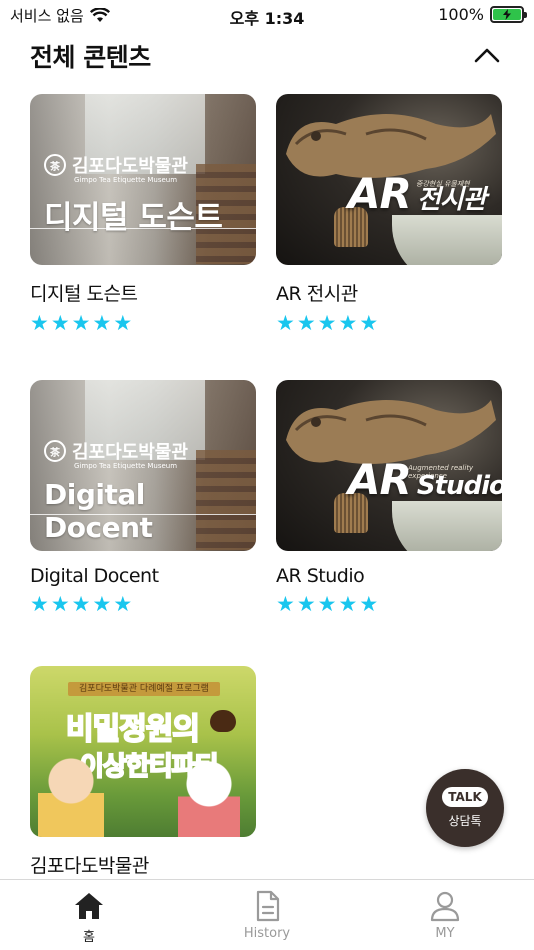 This screenshot has height=950, width=534. I want to click on card-thumbnail: 증강현실 유물재현 AR 전시관, so click(389, 179).